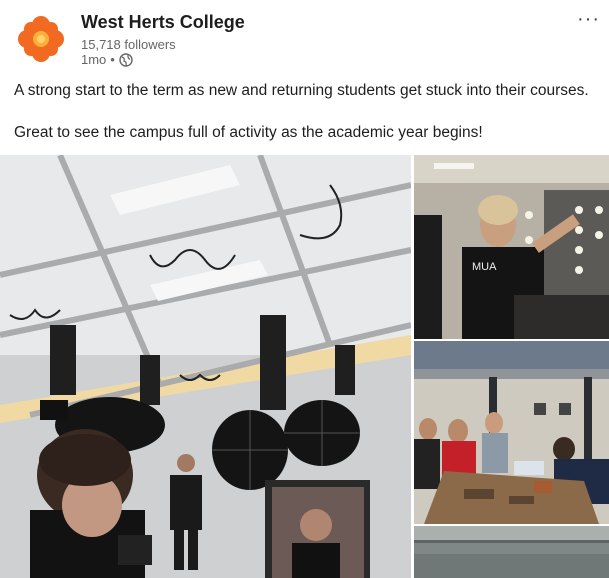 The width and height of the screenshot is (609, 578). I want to click on post-time: 1mo, so click(94, 59).